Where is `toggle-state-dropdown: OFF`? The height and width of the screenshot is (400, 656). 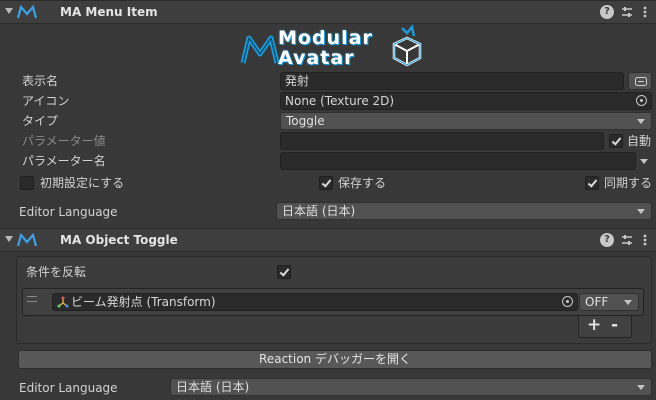 toggle-state-dropdown: OFF is located at coordinates (609, 302).